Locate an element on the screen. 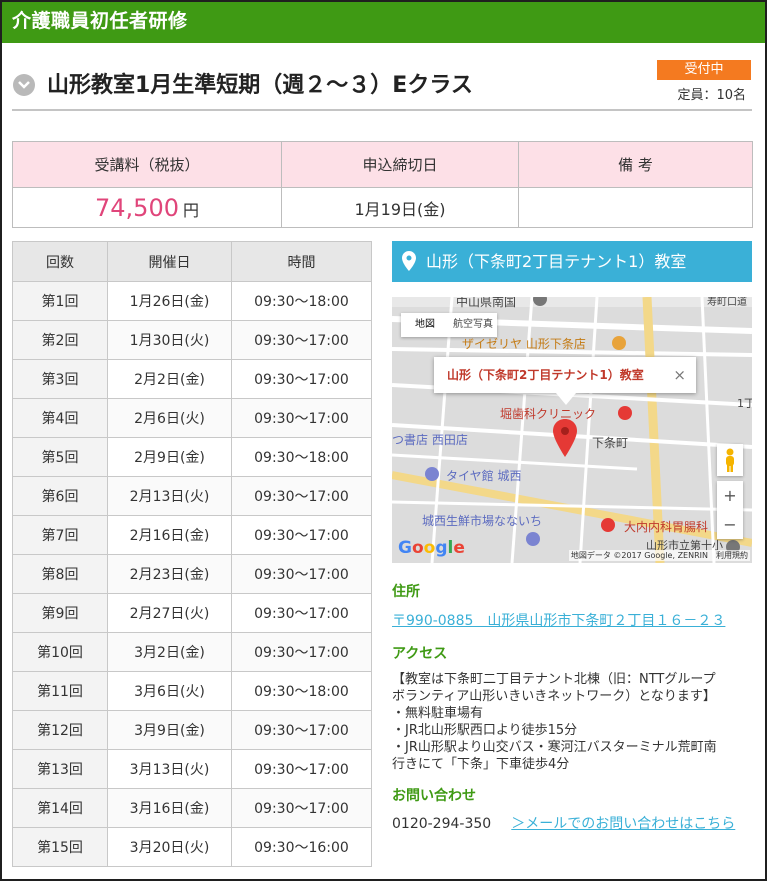  capacity-label: 定員：10名 is located at coordinates (711, 95).